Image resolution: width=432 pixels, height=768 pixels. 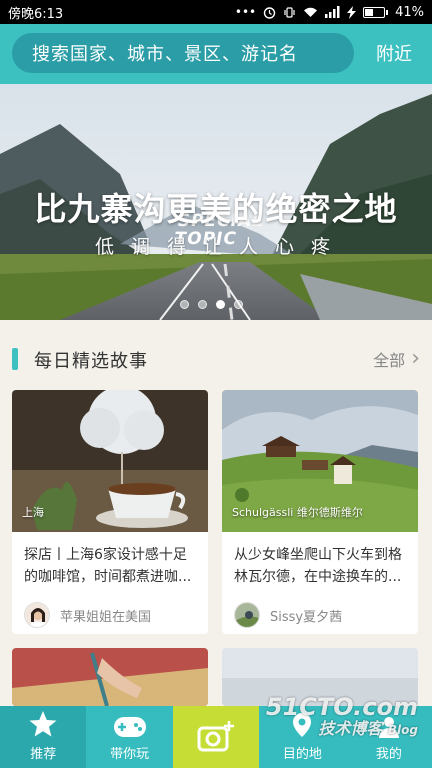 I want to click on battery-percent: 41%, so click(x=409, y=12).